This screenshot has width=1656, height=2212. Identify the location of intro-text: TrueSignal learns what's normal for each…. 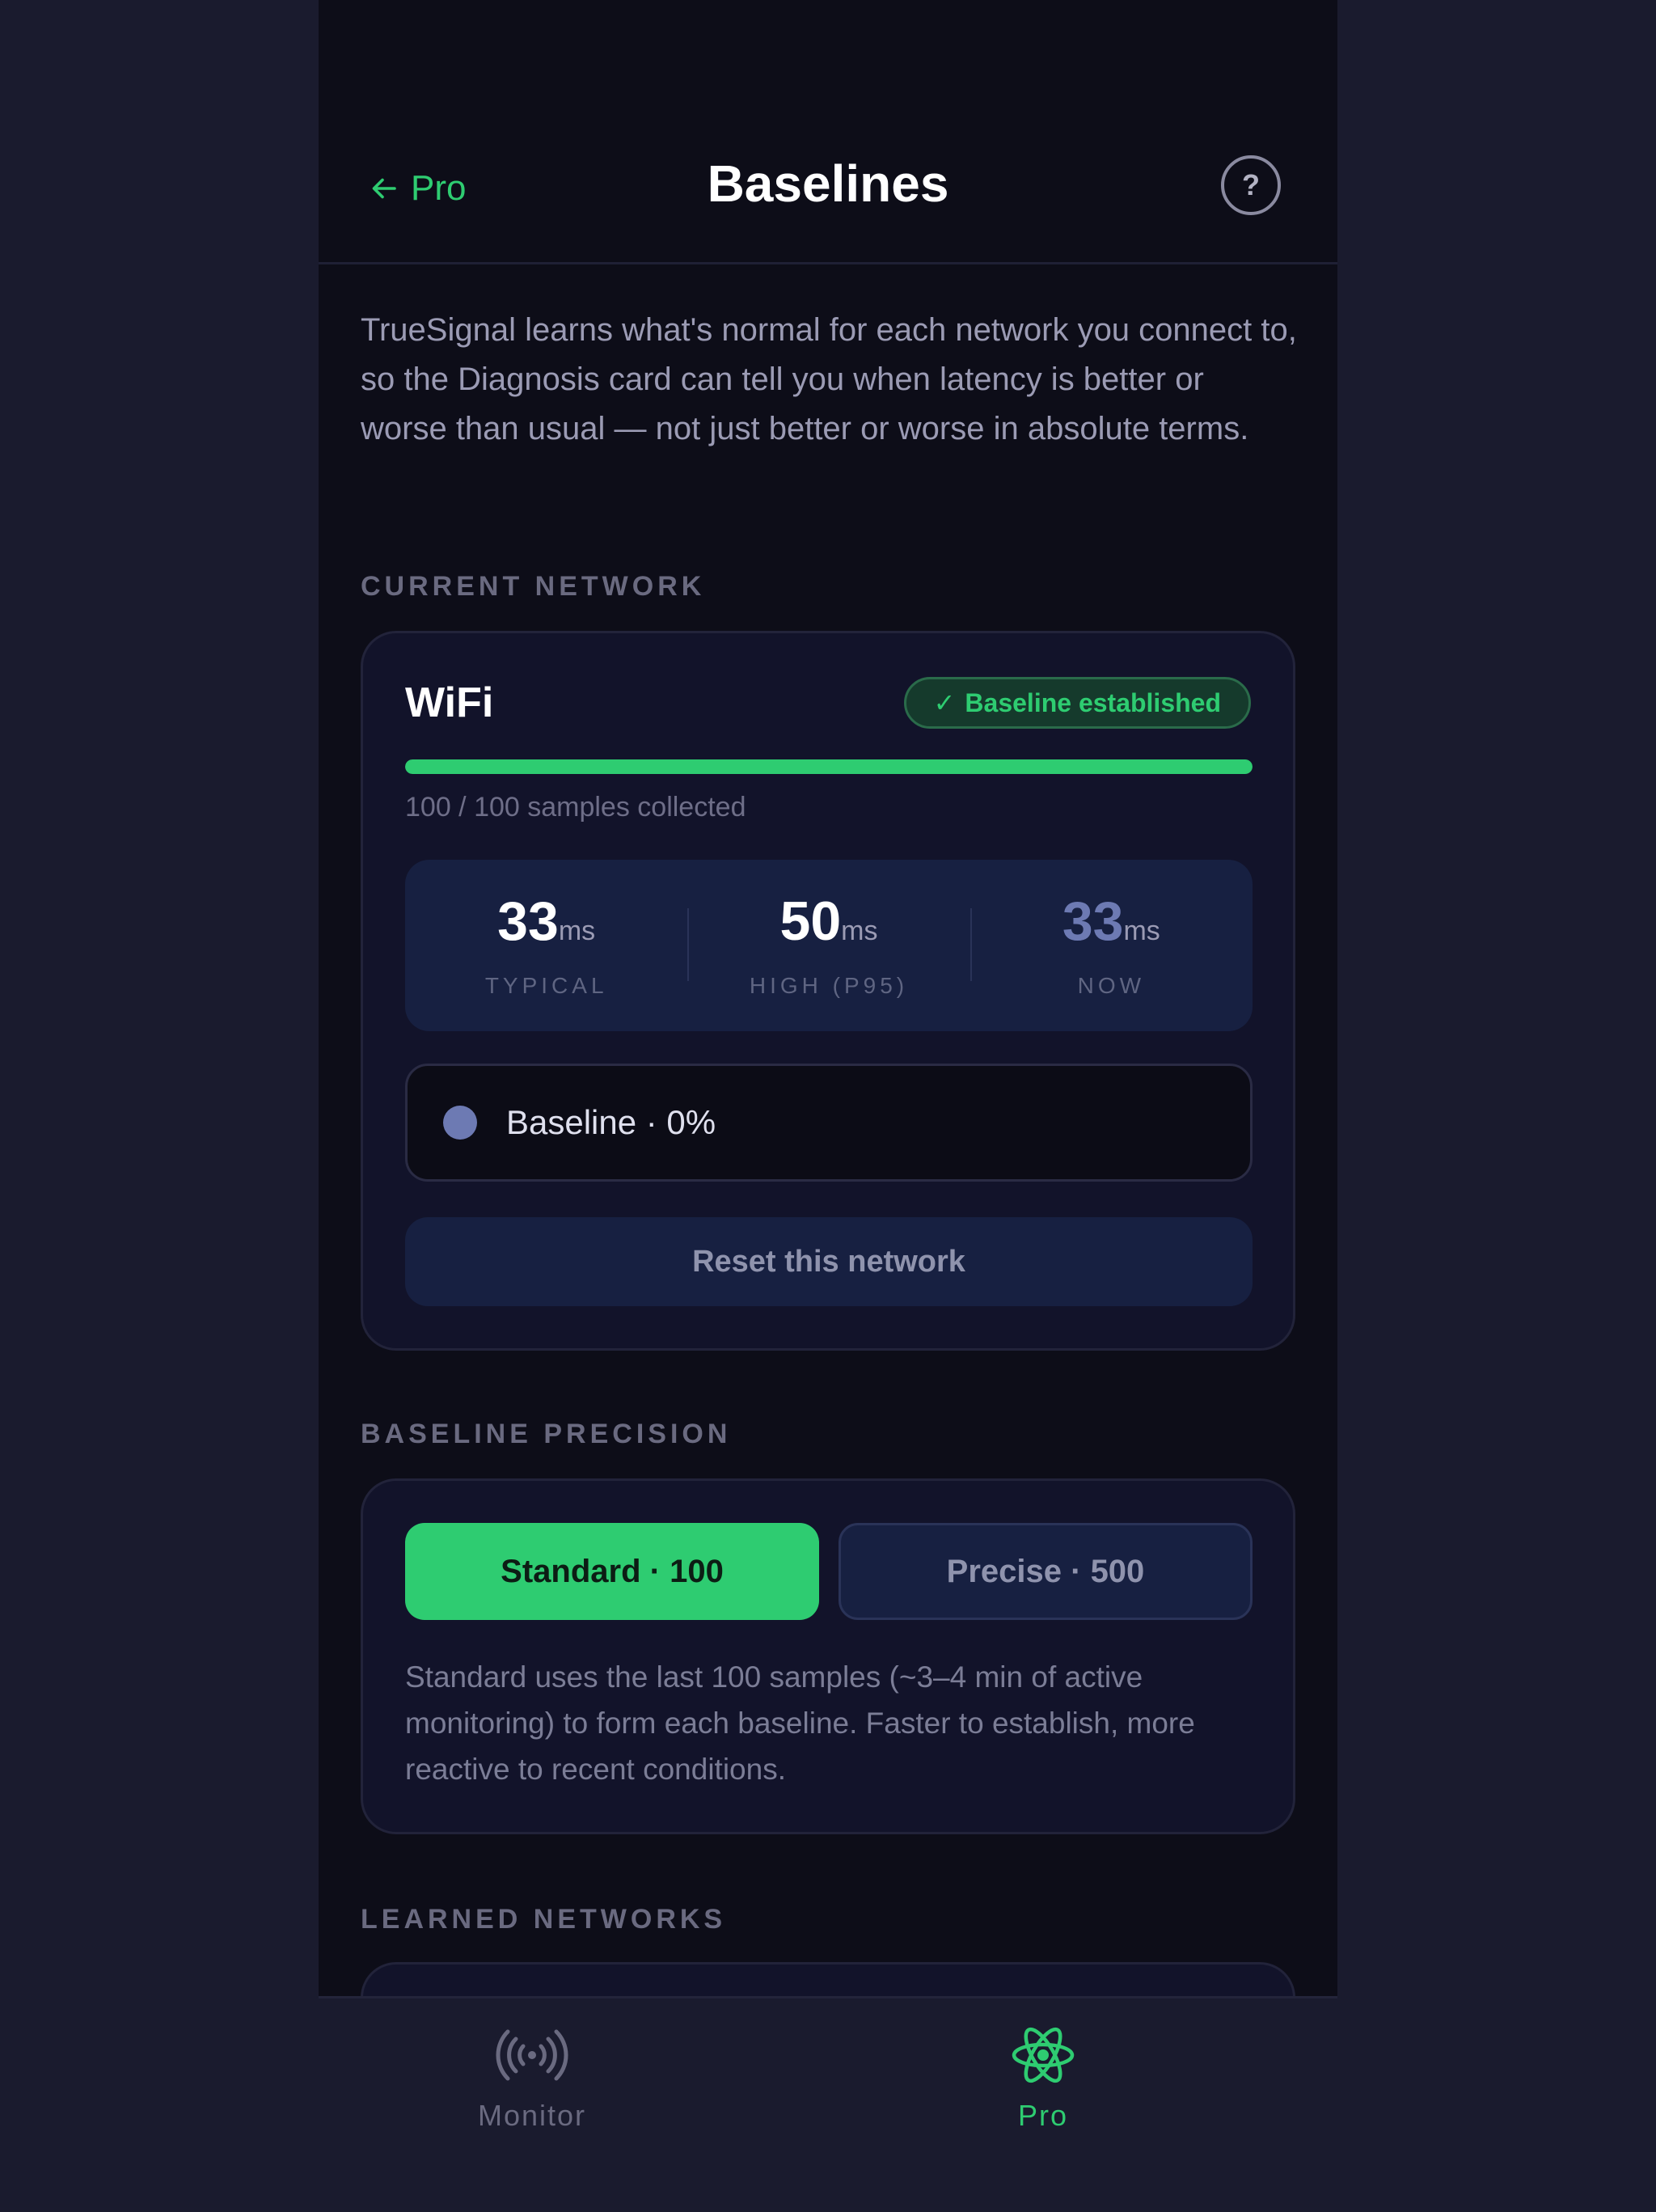
(829, 379).